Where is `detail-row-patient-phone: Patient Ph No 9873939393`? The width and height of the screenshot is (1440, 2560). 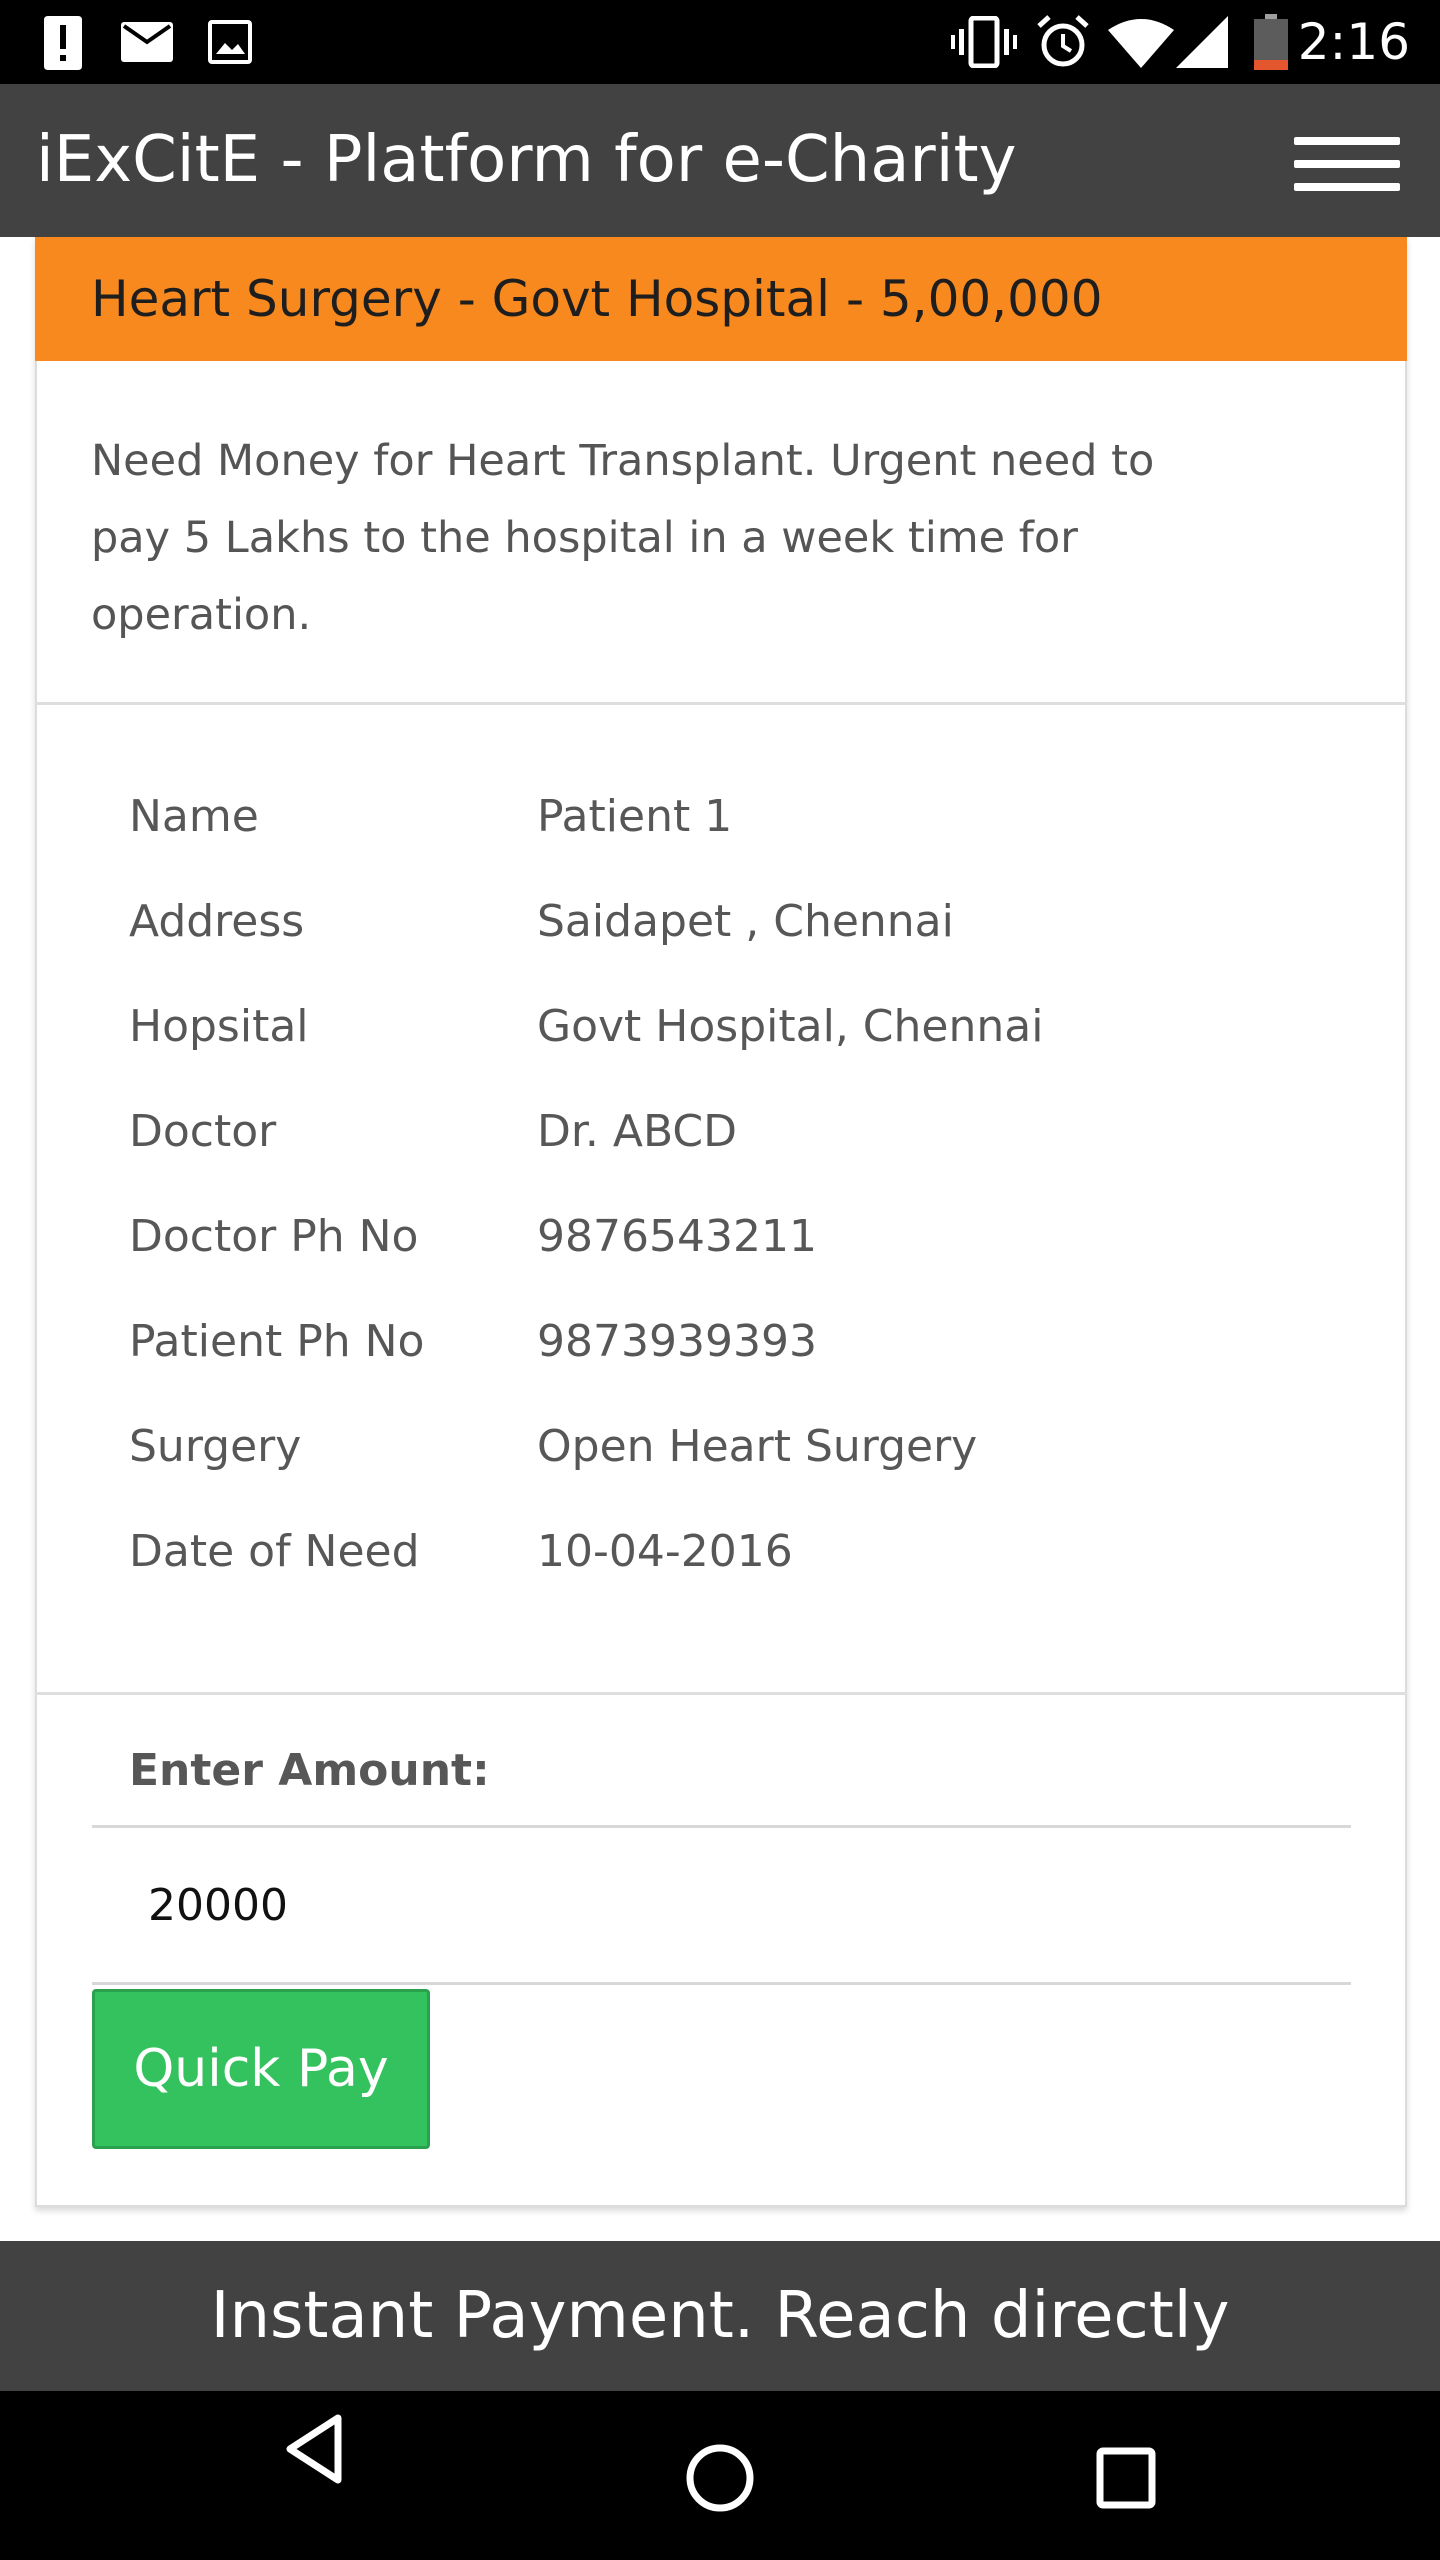 detail-row-patient-phone: Patient Ph No 9873939393 is located at coordinates (679, 1341).